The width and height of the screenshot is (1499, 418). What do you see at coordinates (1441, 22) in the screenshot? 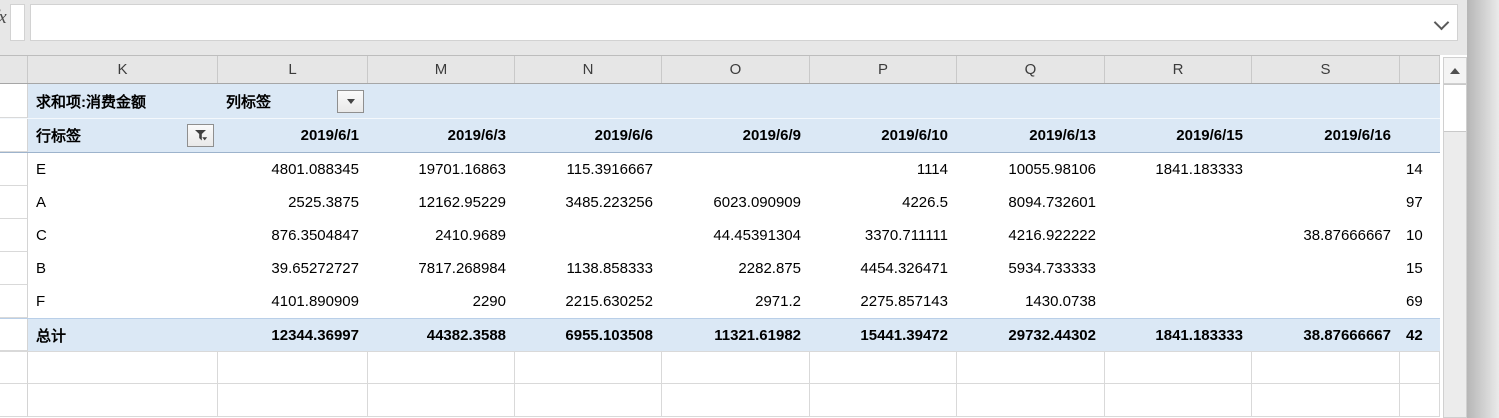
I see `chevron-down-icon` at bounding box center [1441, 22].